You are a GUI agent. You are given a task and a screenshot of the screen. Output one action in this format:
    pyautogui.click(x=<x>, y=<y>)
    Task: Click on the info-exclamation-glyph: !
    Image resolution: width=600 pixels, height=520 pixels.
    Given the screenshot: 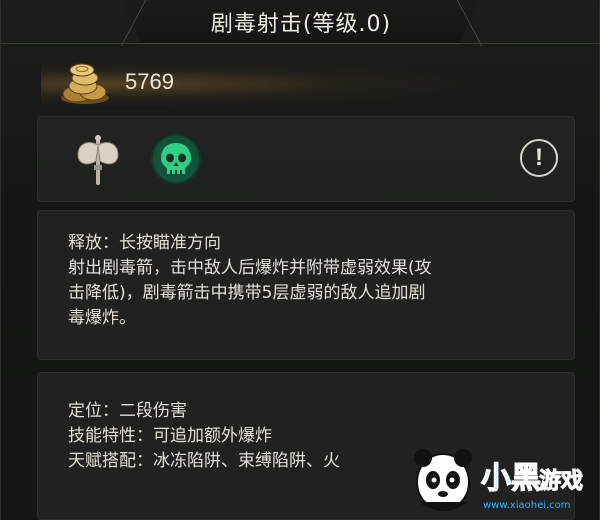 What is the action you would take?
    pyautogui.click(x=539, y=157)
    